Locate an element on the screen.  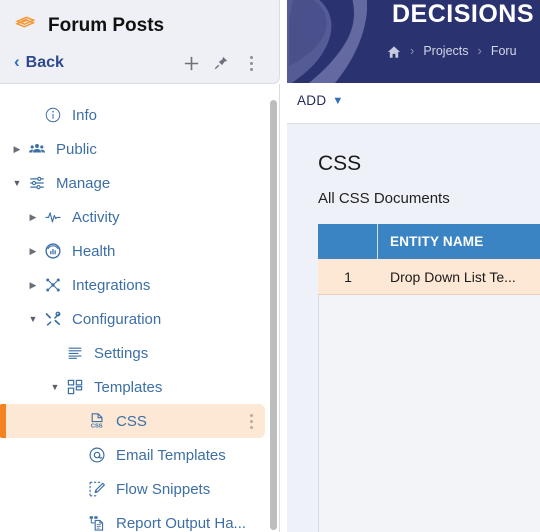
users-icon is located at coordinates (37, 149).